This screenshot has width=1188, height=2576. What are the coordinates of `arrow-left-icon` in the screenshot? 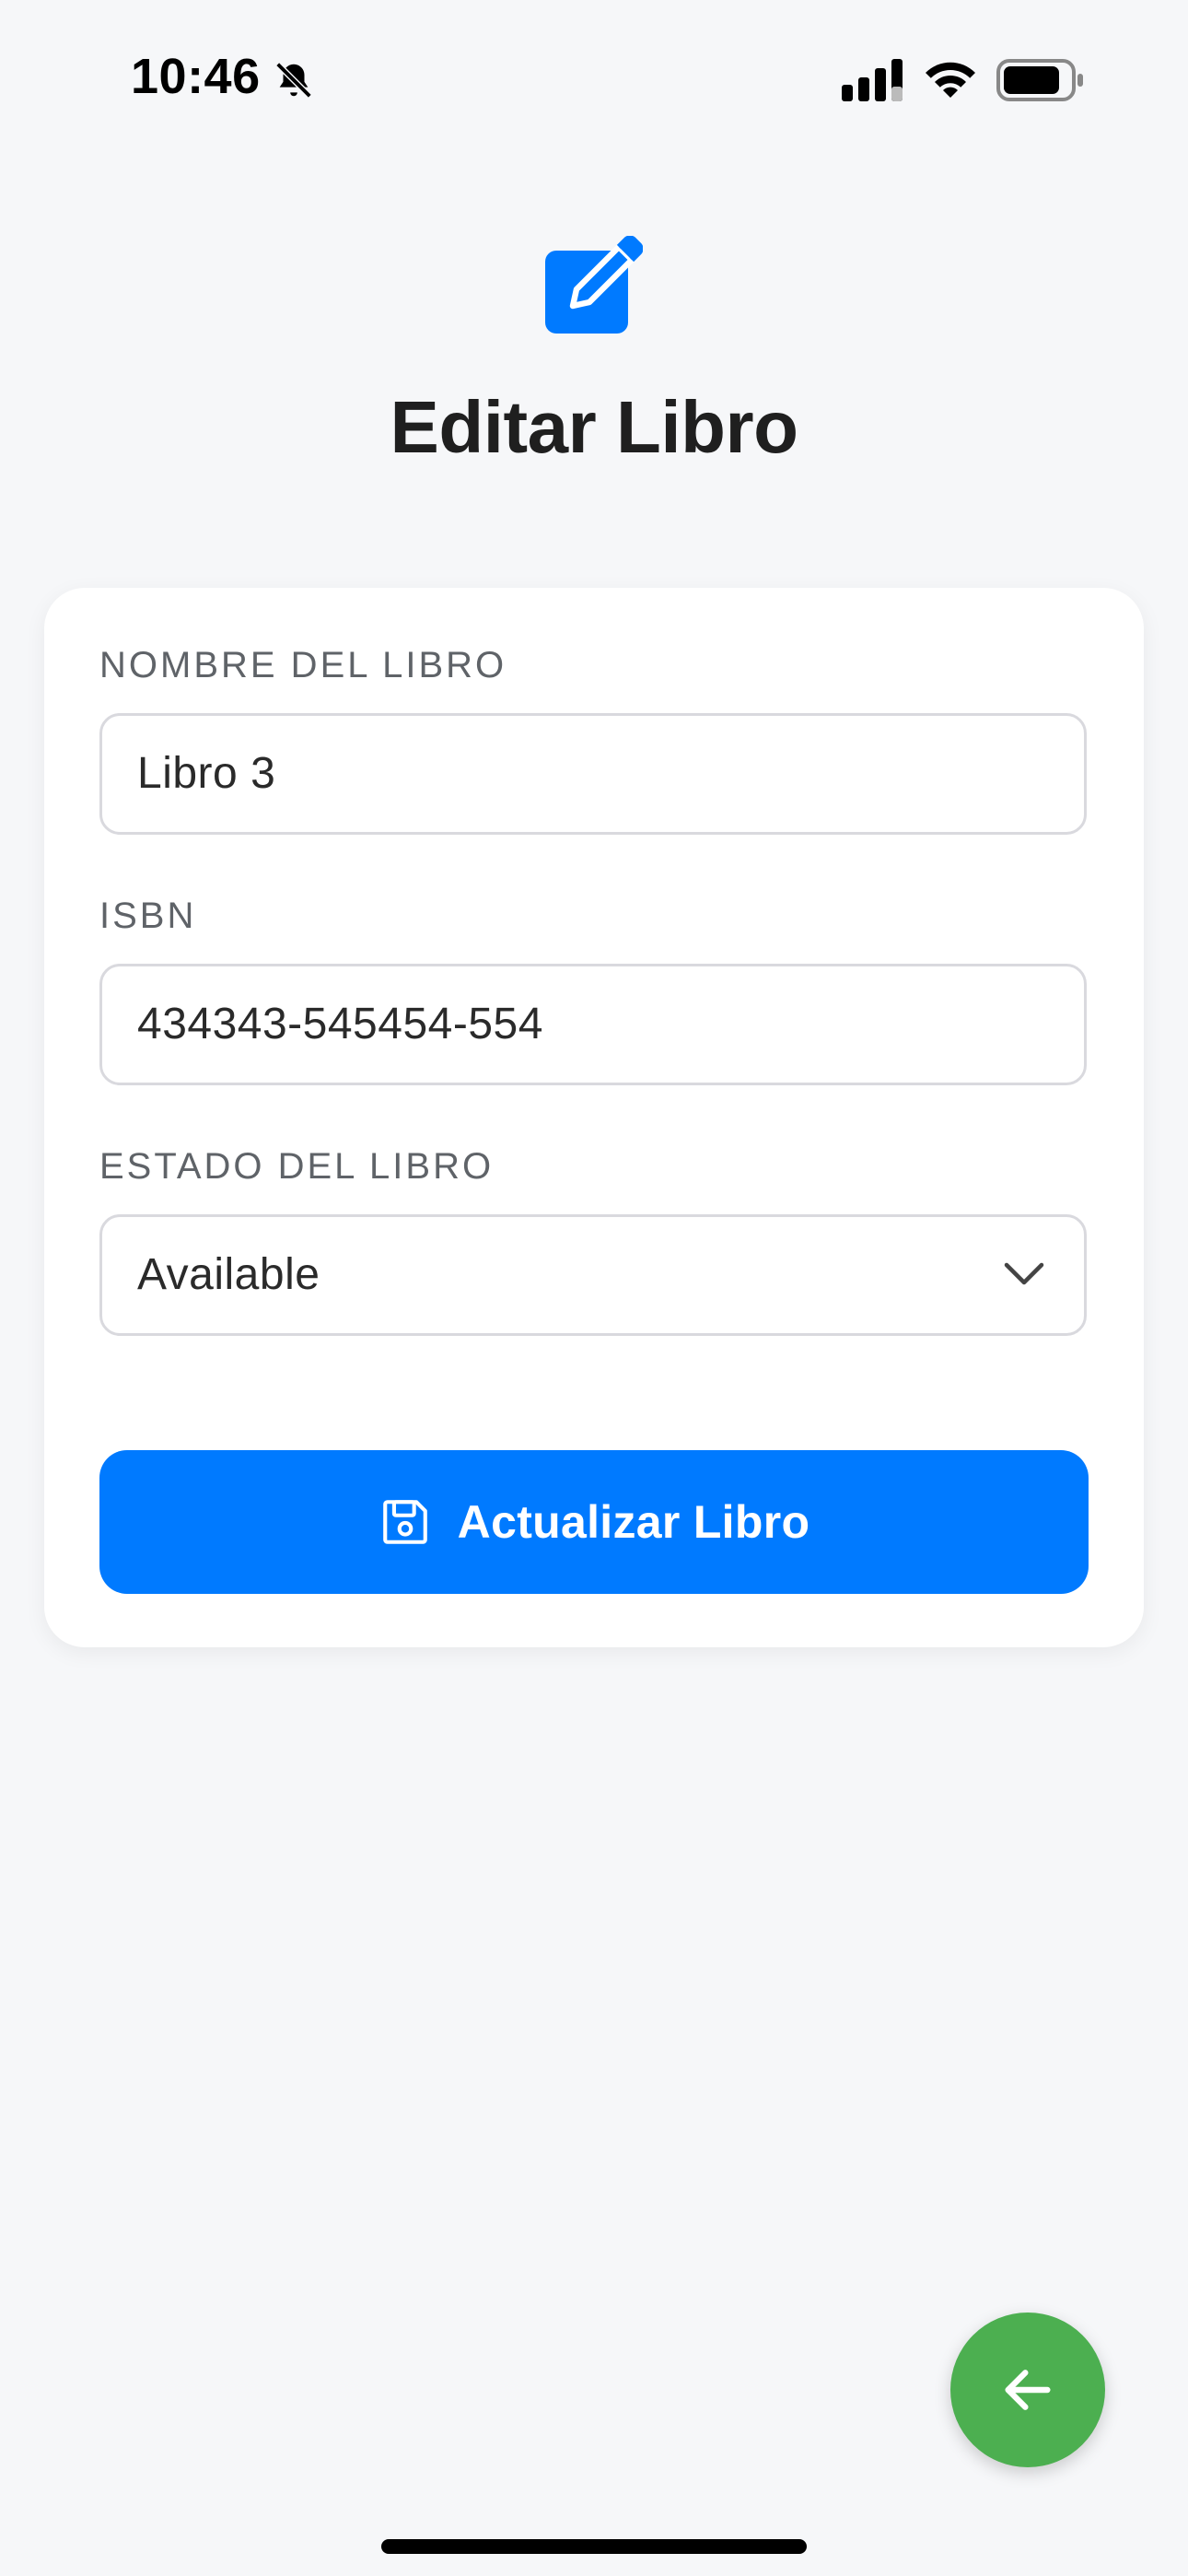 It's located at (1028, 2390).